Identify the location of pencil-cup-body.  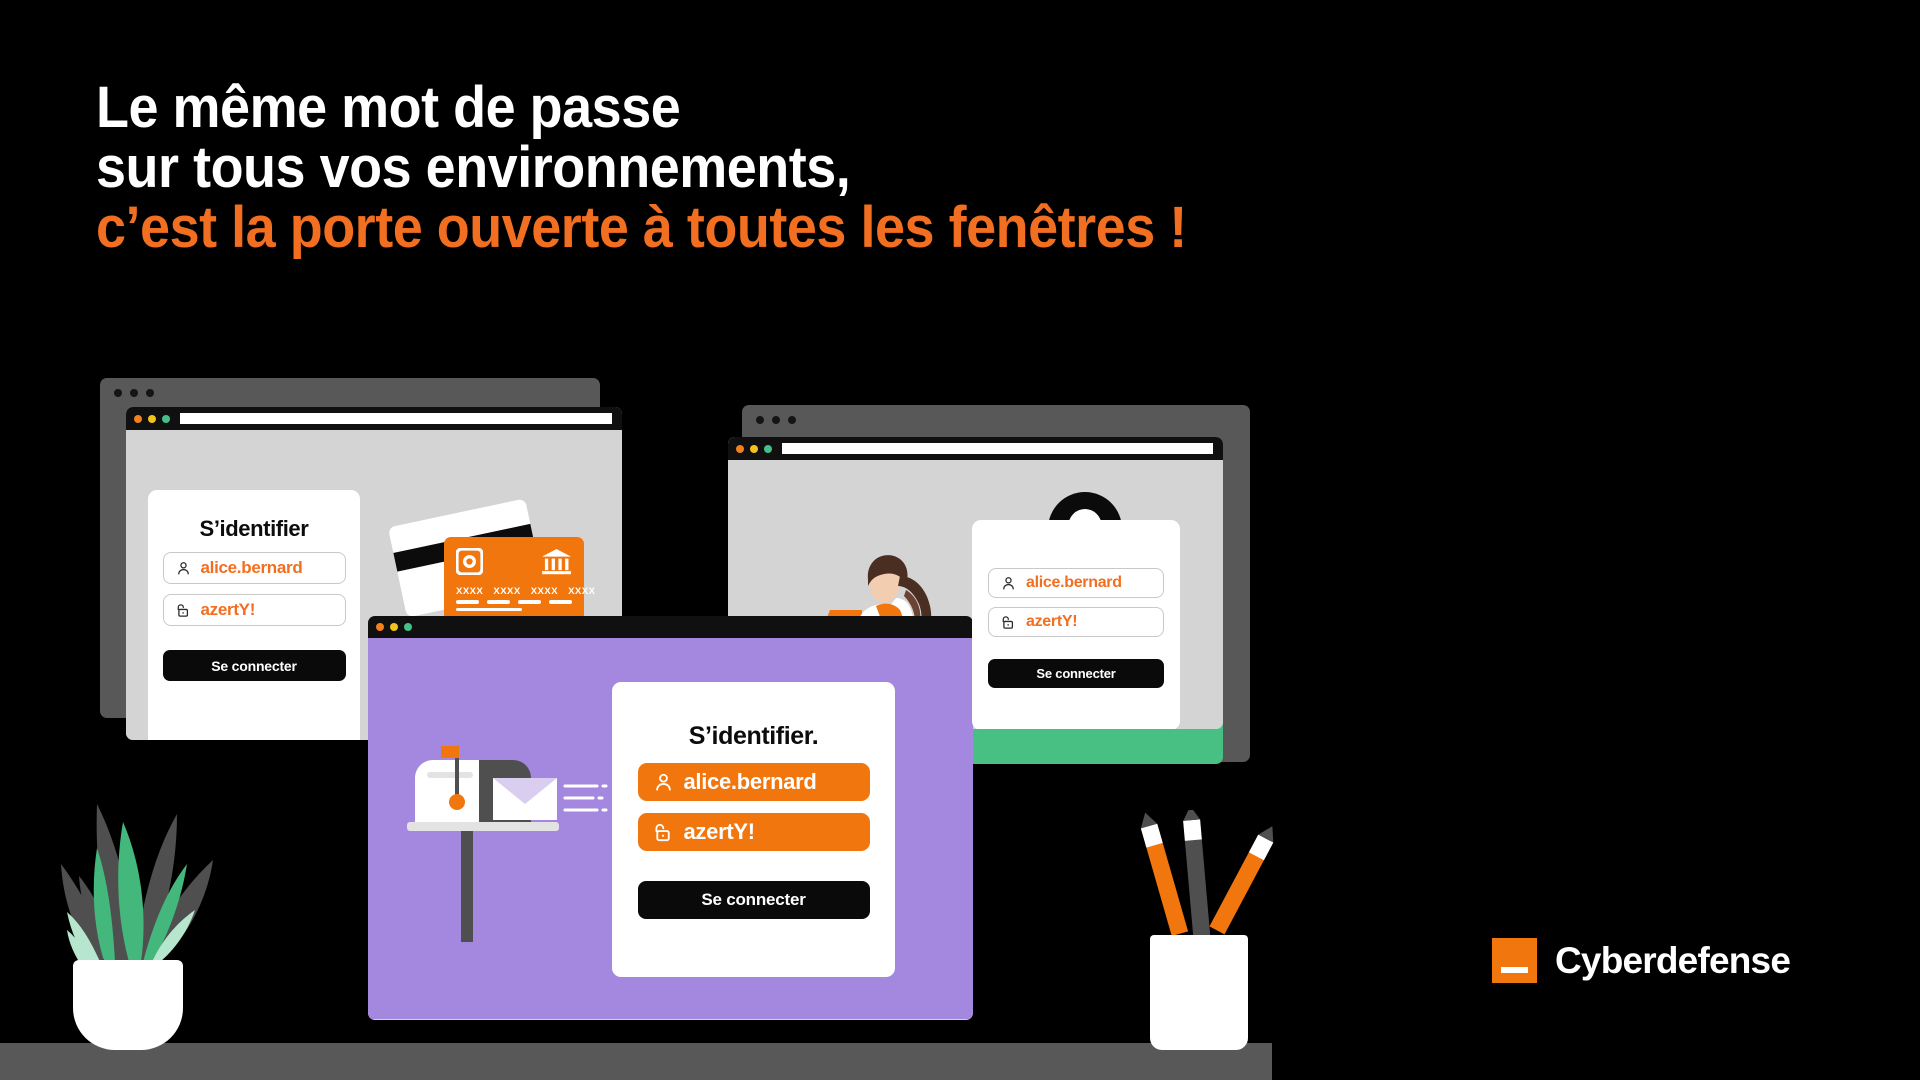
(1199, 992).